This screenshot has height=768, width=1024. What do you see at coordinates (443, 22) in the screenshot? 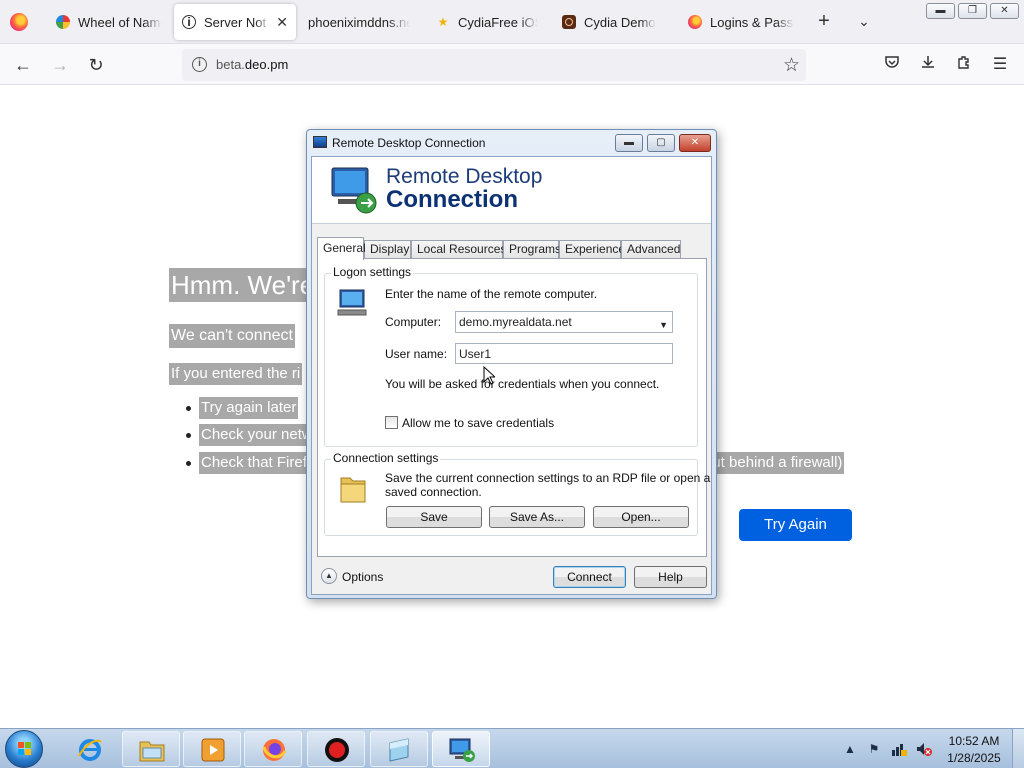
I see `star-icon: ★` at bounding box center [443, 22].